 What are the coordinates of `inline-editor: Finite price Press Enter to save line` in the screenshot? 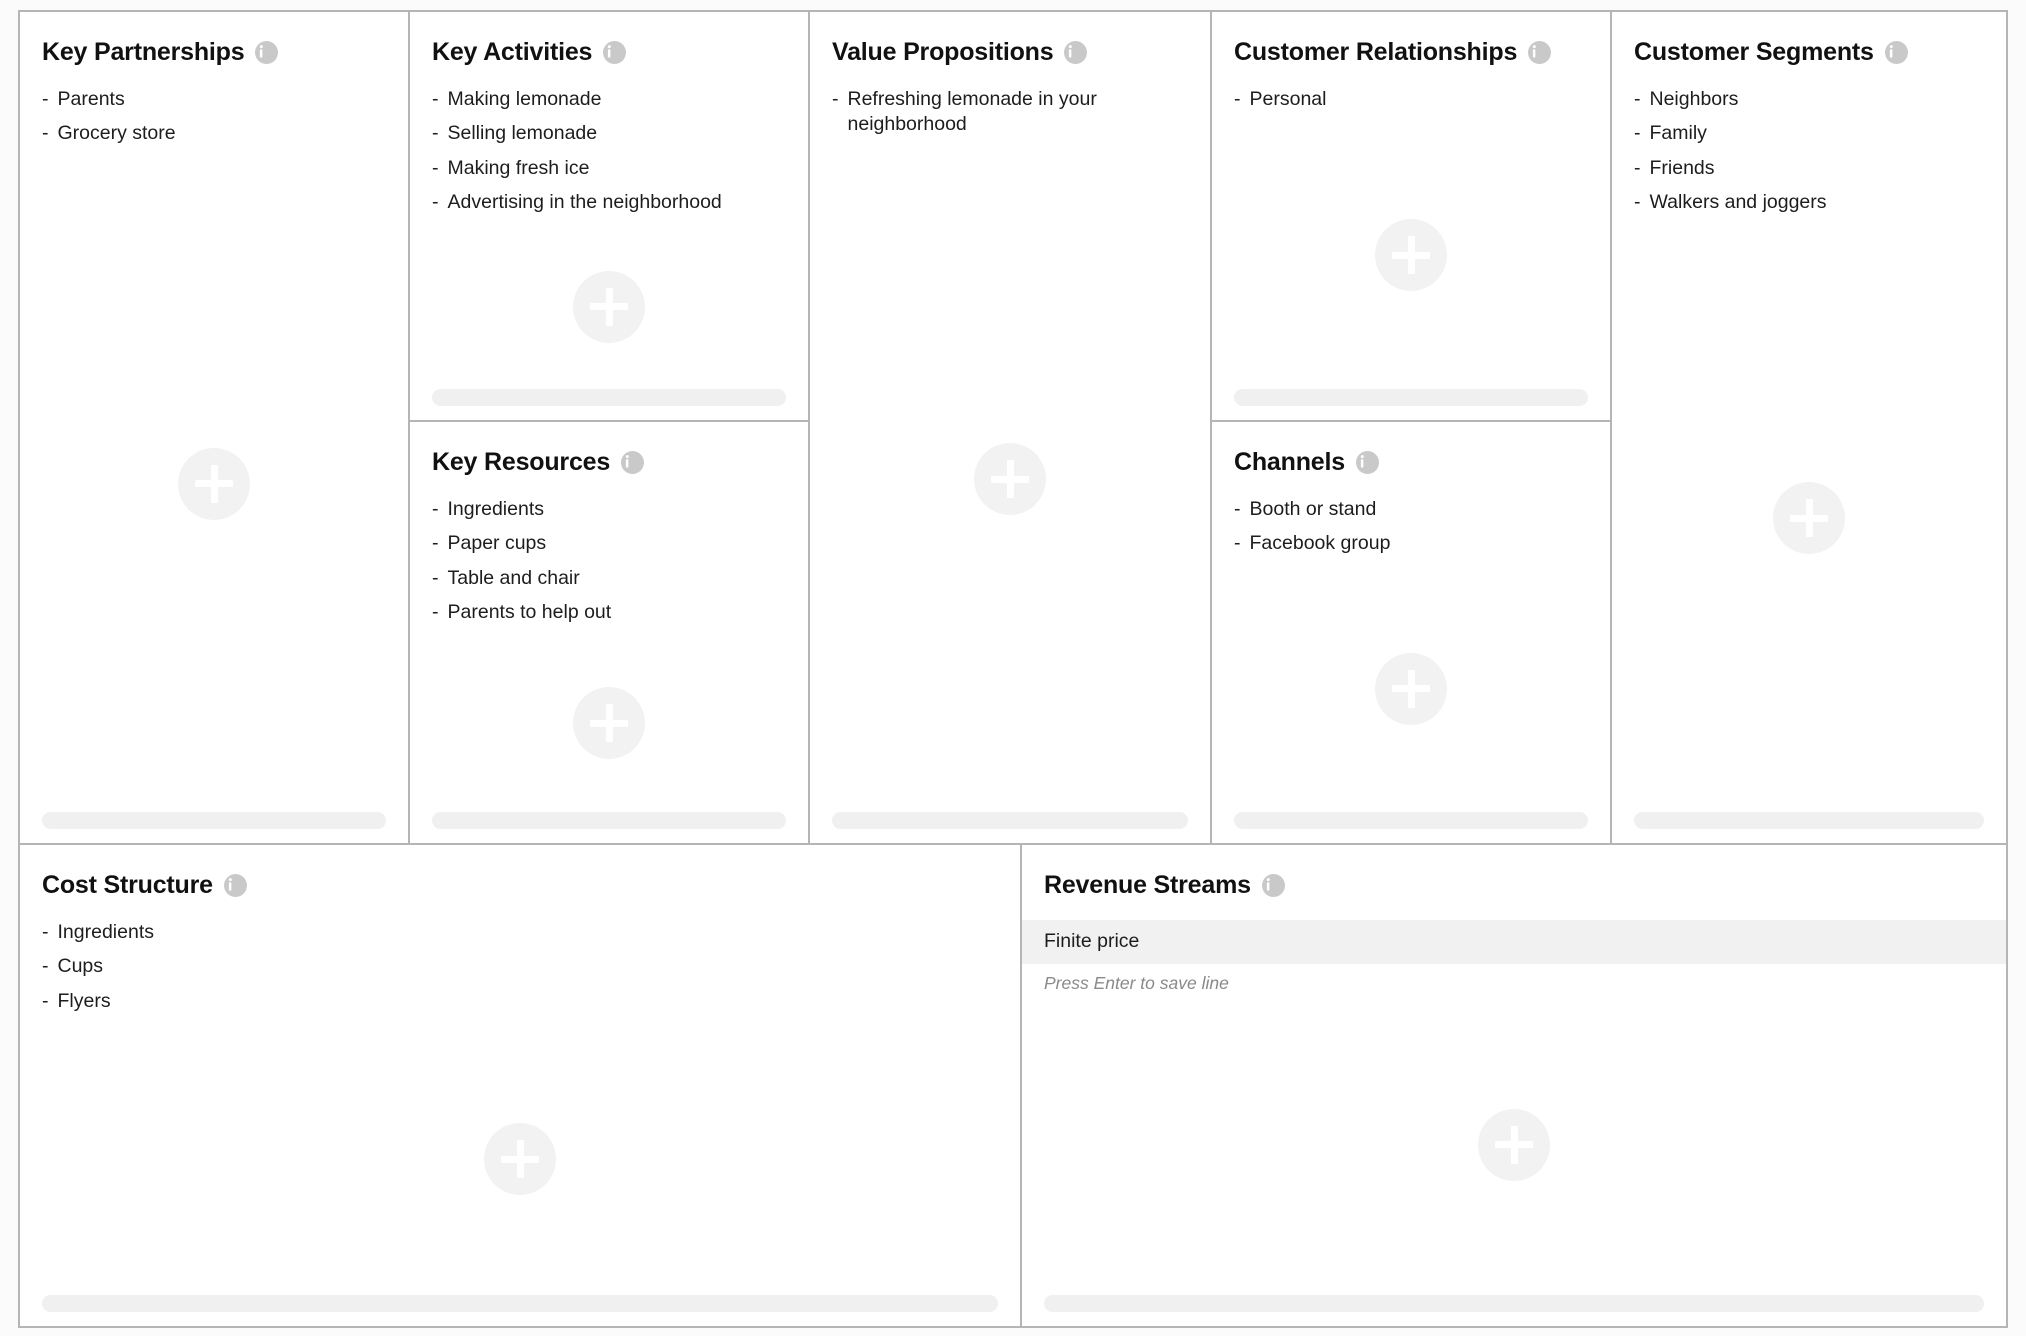 It's located at (1514, 957).